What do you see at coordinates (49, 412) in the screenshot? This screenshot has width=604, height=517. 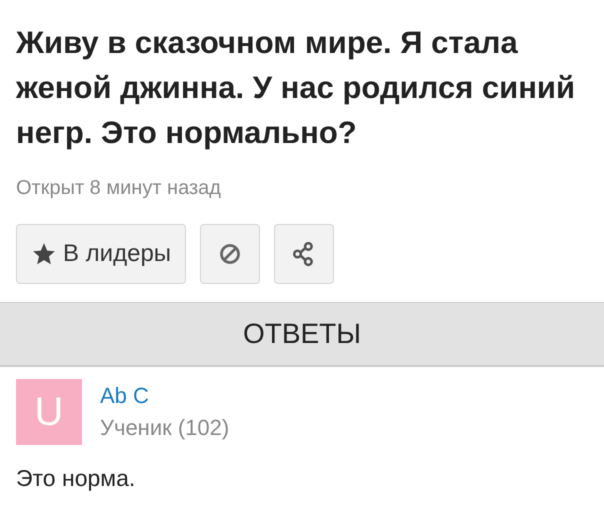 I see `avatar: U` at bounding box center [49, 412].